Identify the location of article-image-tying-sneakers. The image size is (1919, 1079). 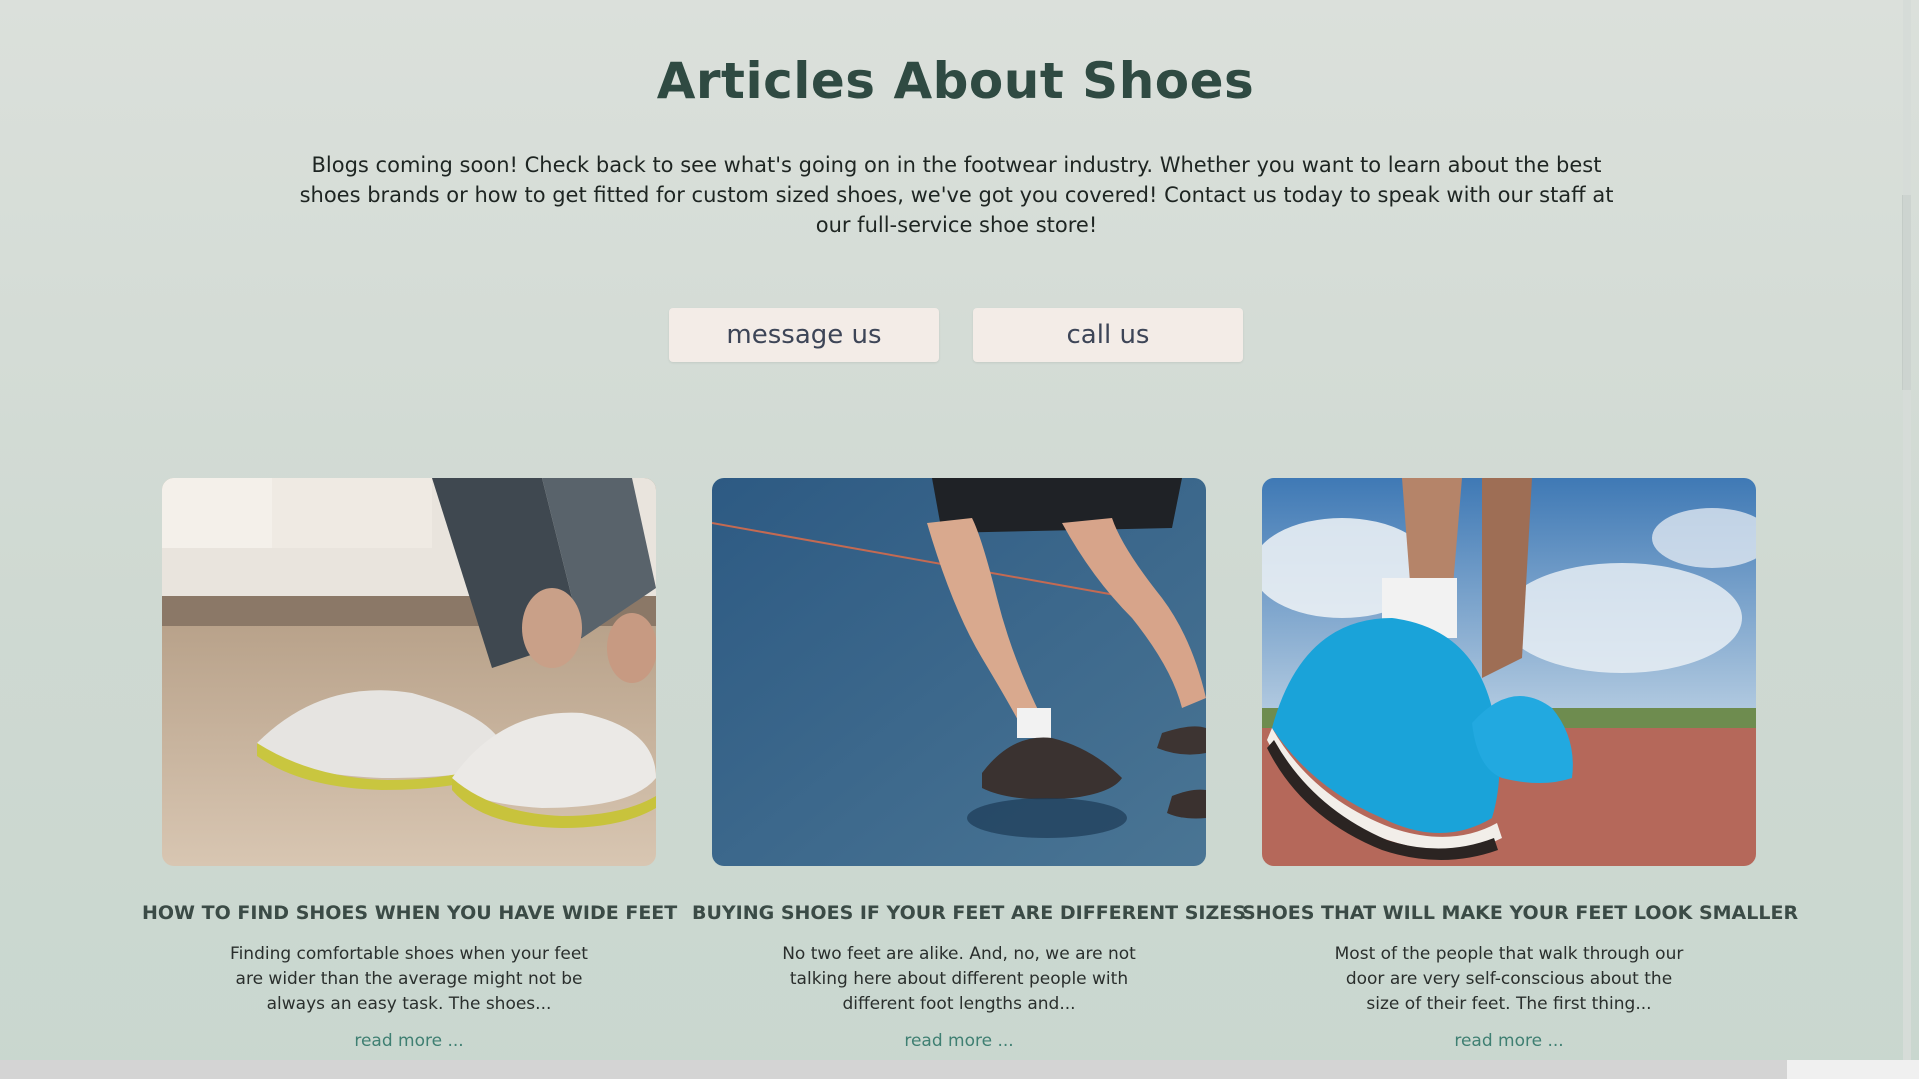
(409, 672).